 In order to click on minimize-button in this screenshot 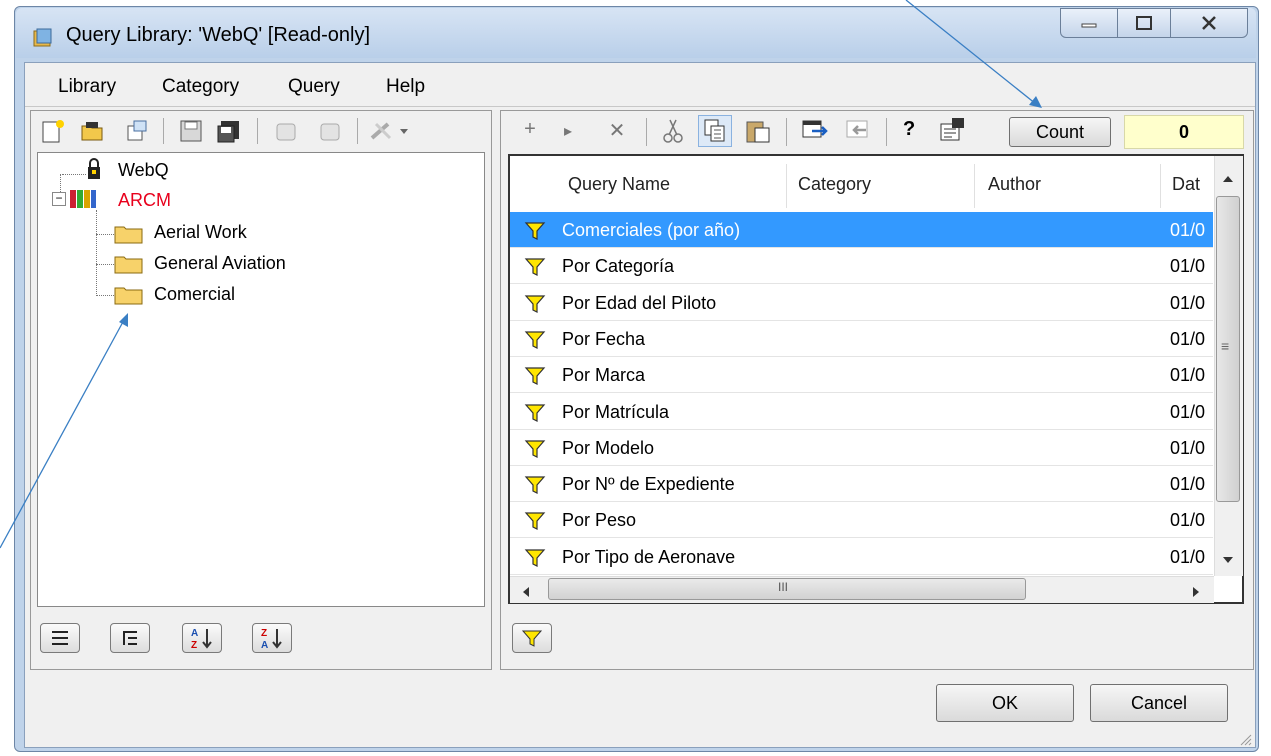, I will do `click(1089, 23)`.